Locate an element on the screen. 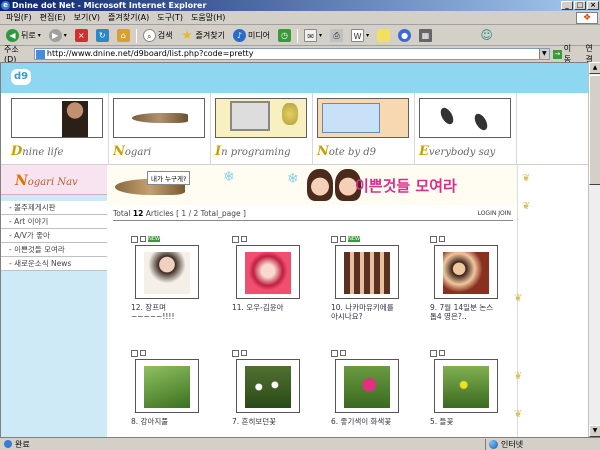  sidebar-item-pretty: - 이쁜것들 모여라 is located at coordinates (54, 250).